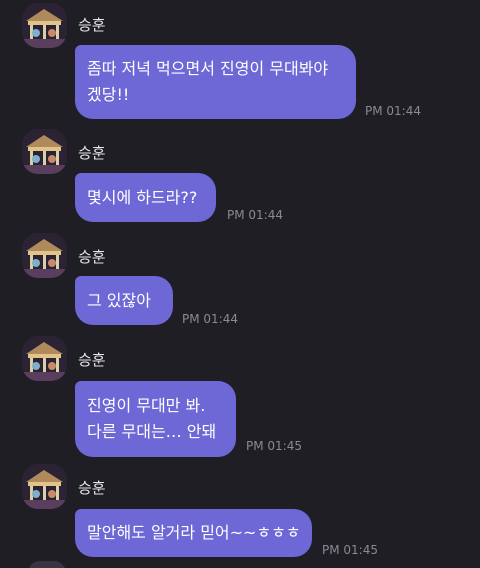  What do you see at coordinates (215, 82) in the screenshot?
I see `message-bubble: 좀따 저녁 먹으면서 진영이 무대봐야 겠당!!` at bounding box center [215, 82].